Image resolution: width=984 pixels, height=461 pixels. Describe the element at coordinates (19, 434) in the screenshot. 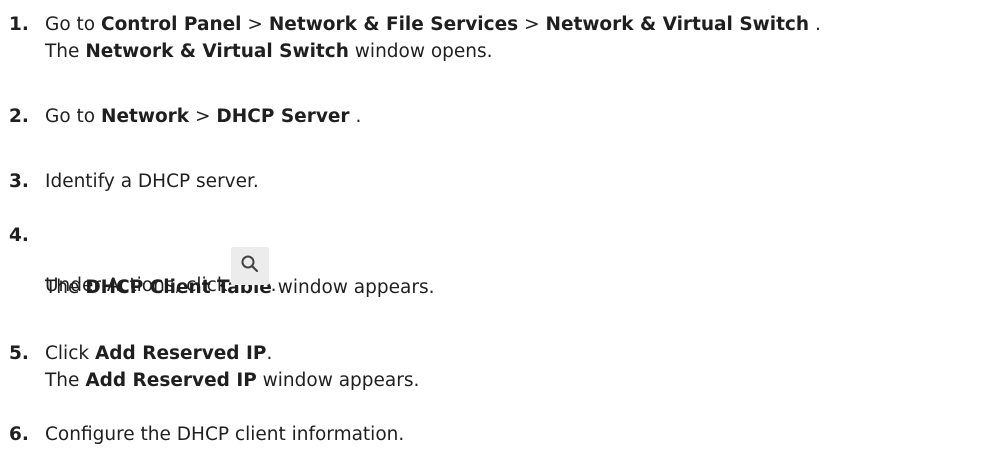

I see `step-number: 6.` at that location.